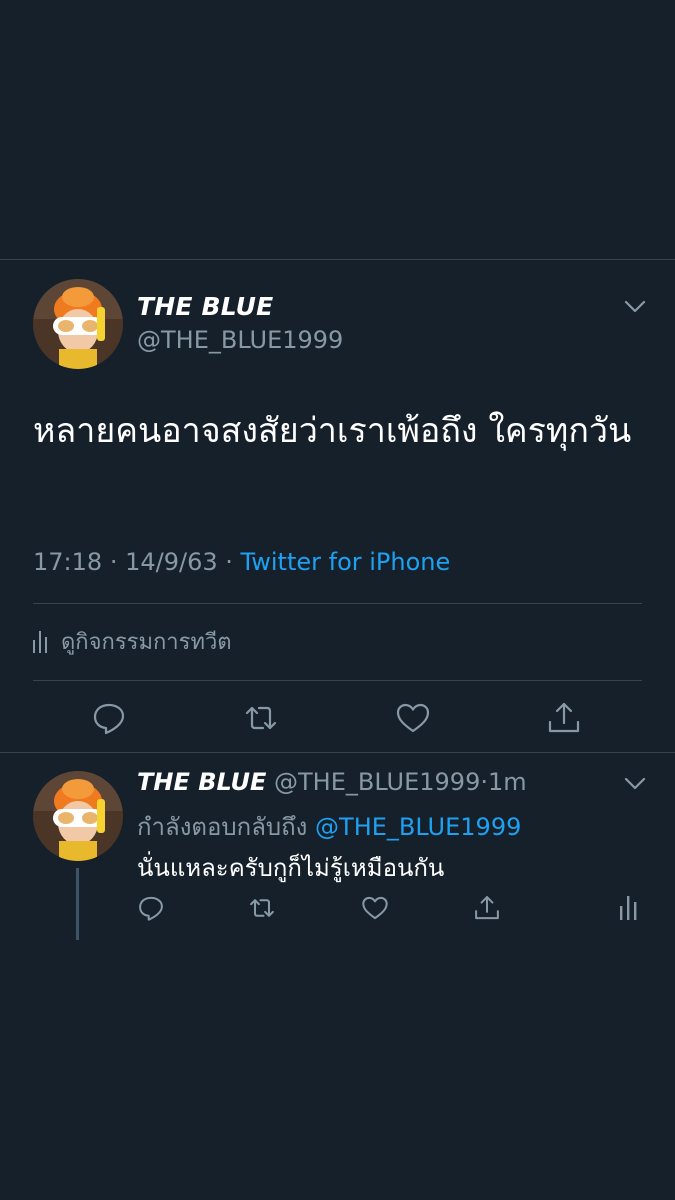 This screenshot has height=1200, width=675. Describe the element at coordinates (291, 868) in the screenshot. I see `reply-text: นั่นแหละครับกูก็ไม่รู้เหมือนกัน` at that location.